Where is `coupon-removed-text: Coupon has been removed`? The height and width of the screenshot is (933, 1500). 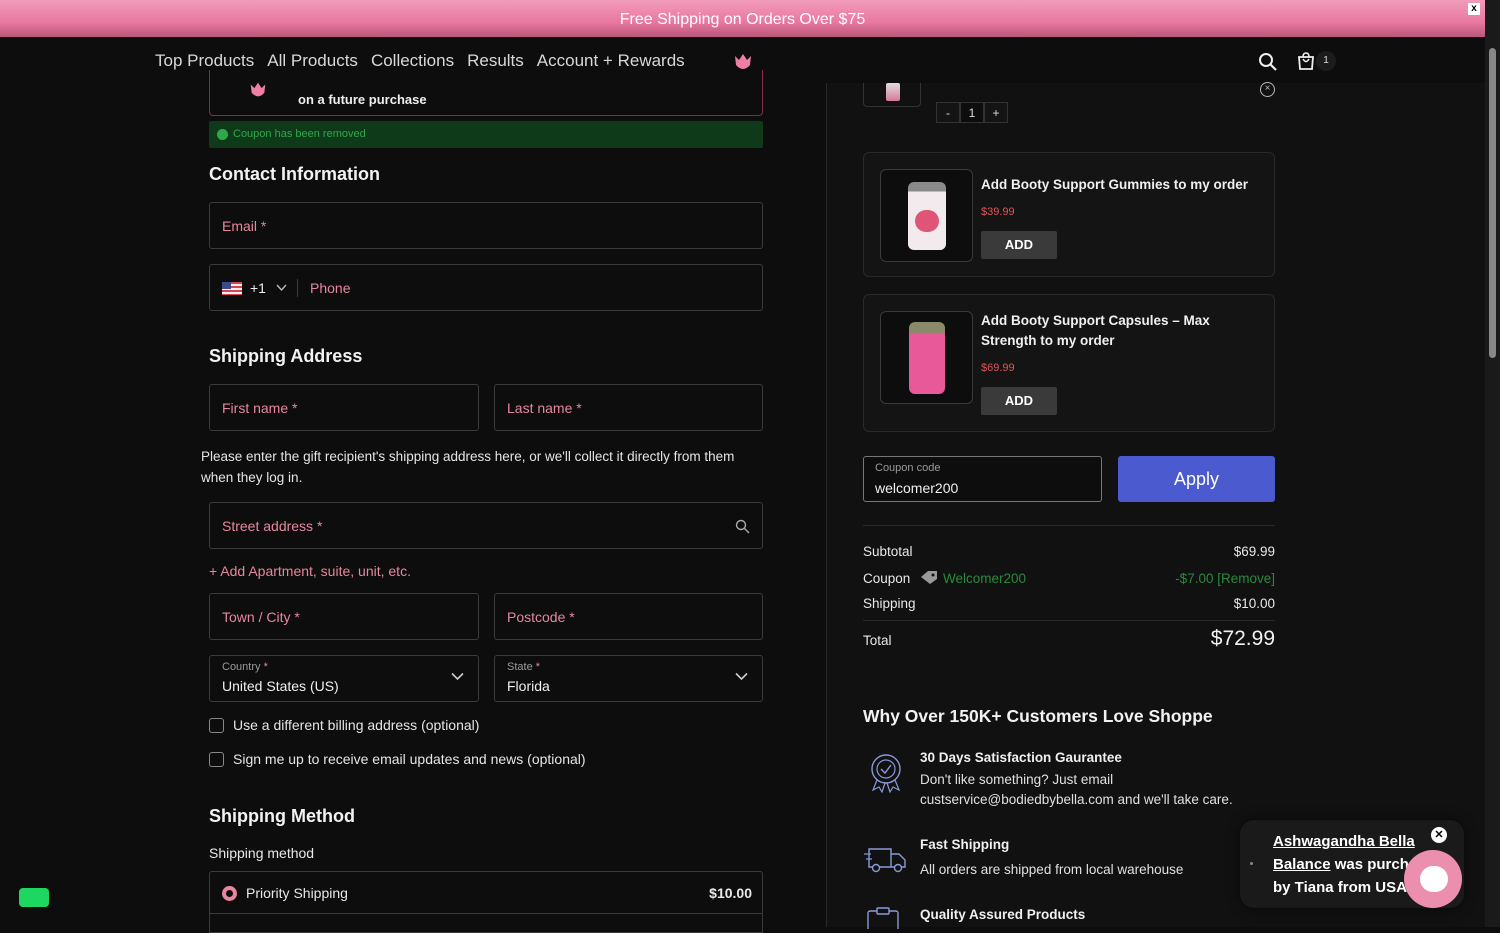 coupon-removed-text: Coupon has been removed is located at coordinates (299, 134).